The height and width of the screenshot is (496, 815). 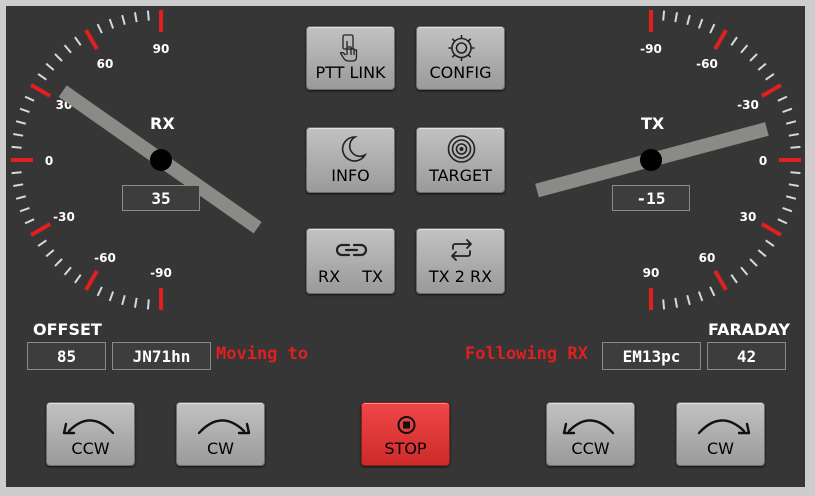 I want to click on ptt-link-label: PTT LINK, so click(x=350, y=72).